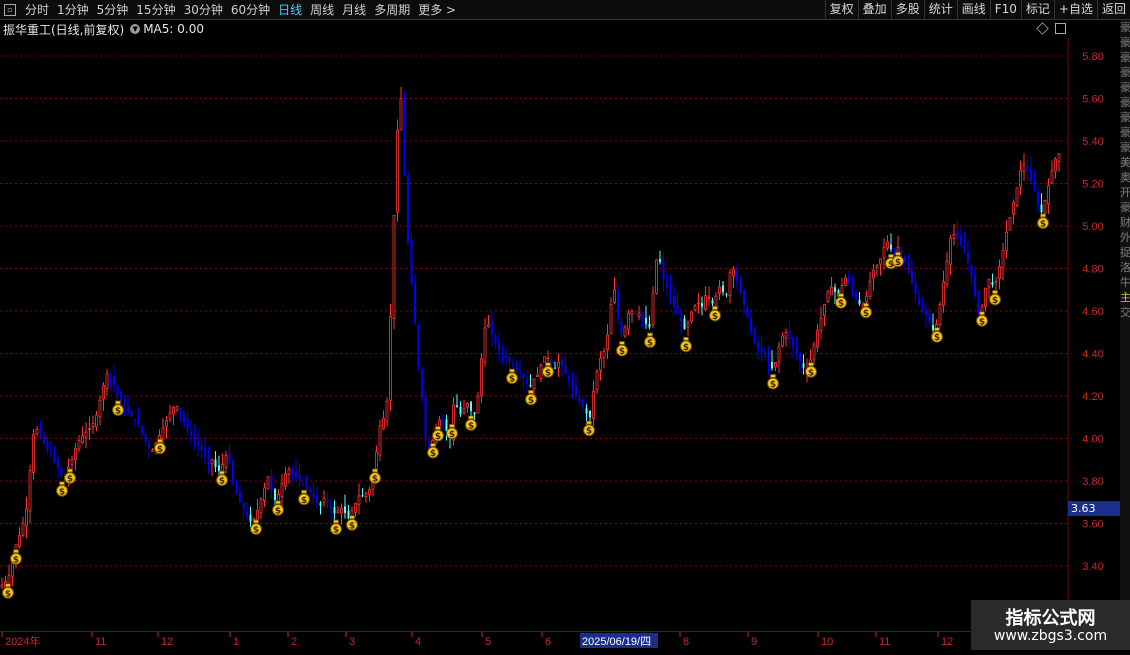 This screenshot has width=1130, height=655. I want to click on date-label: 5, so click(488, 642).